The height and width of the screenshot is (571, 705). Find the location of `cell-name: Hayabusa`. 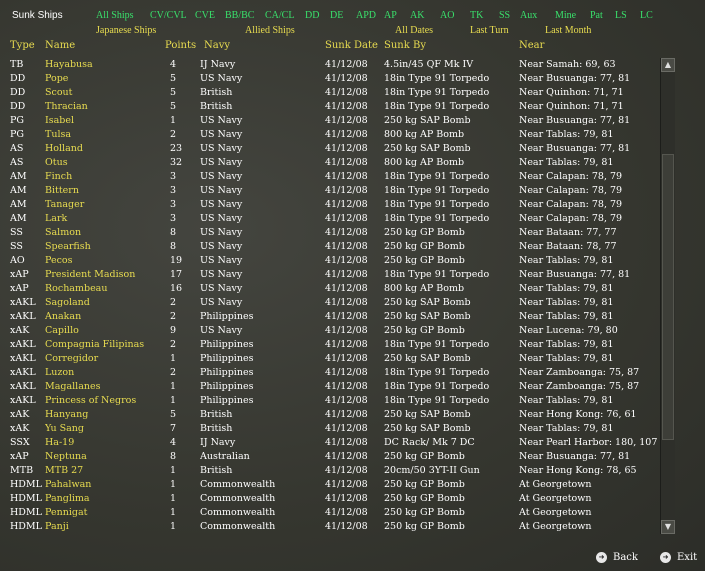

cell-name: Hayabusa is located at coordinates (105, 65).